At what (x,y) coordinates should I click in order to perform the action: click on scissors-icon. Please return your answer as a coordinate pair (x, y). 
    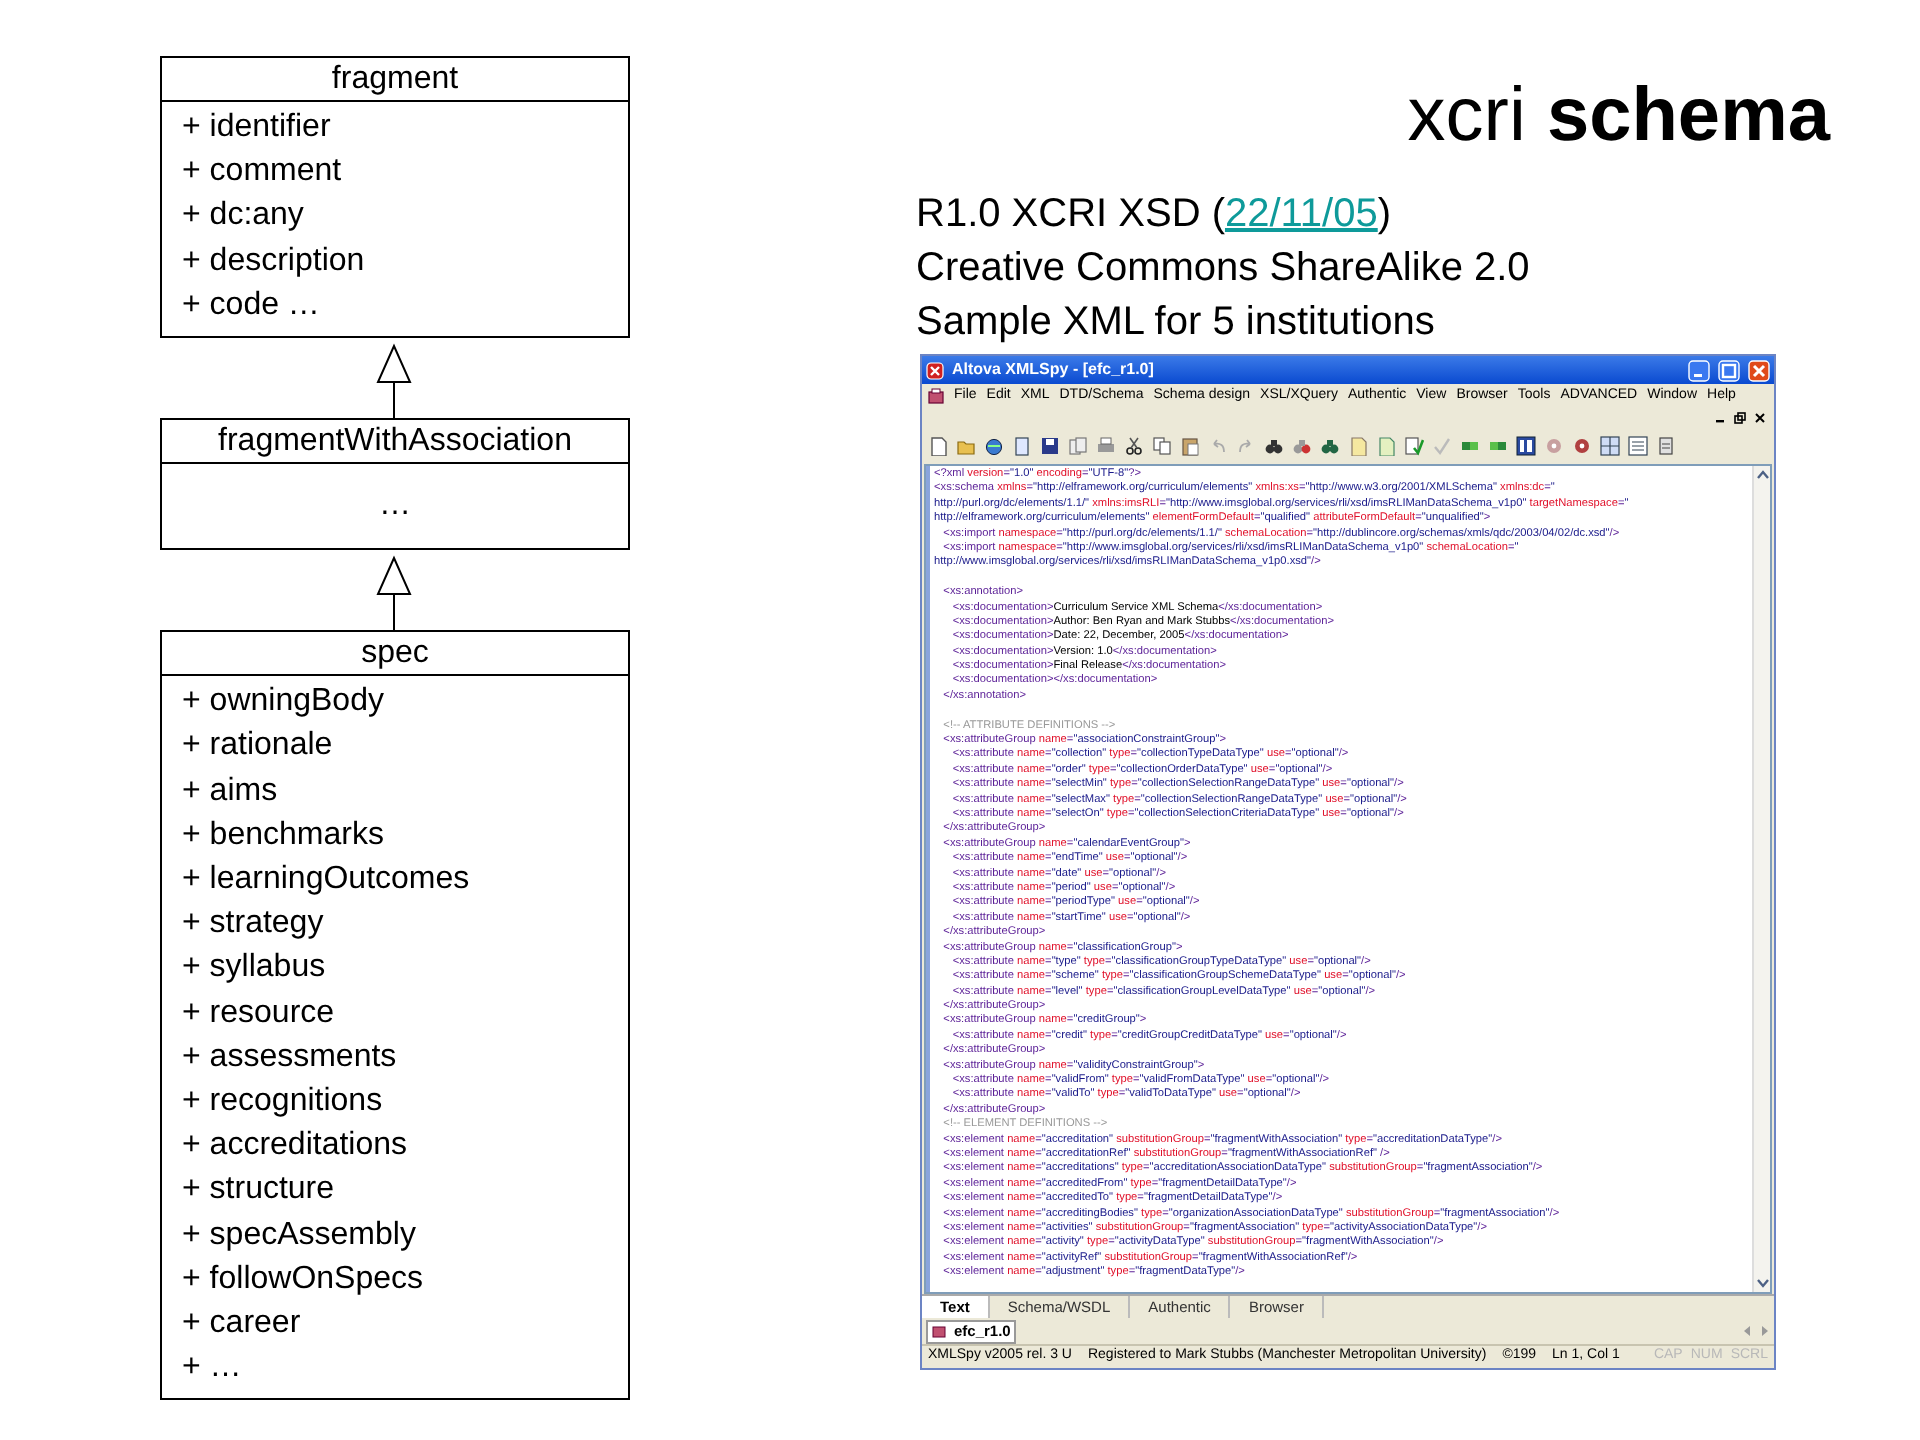
    Looking at the image, I should click on (1134, 446).